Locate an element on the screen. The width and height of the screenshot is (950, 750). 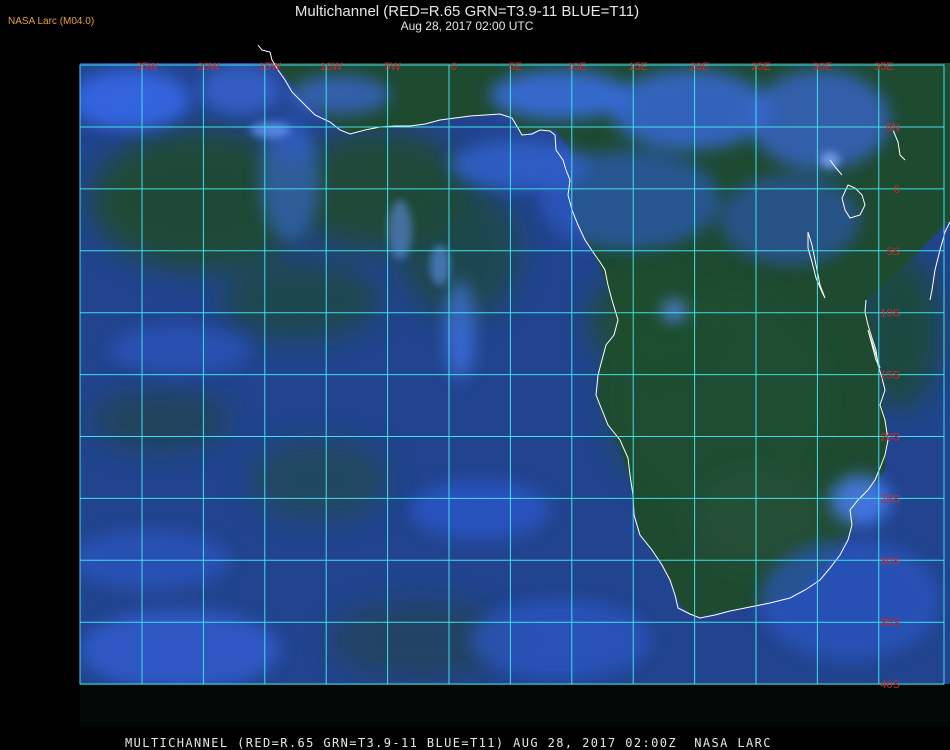
longitude-label: 5W is located at coordinates (392, 67).